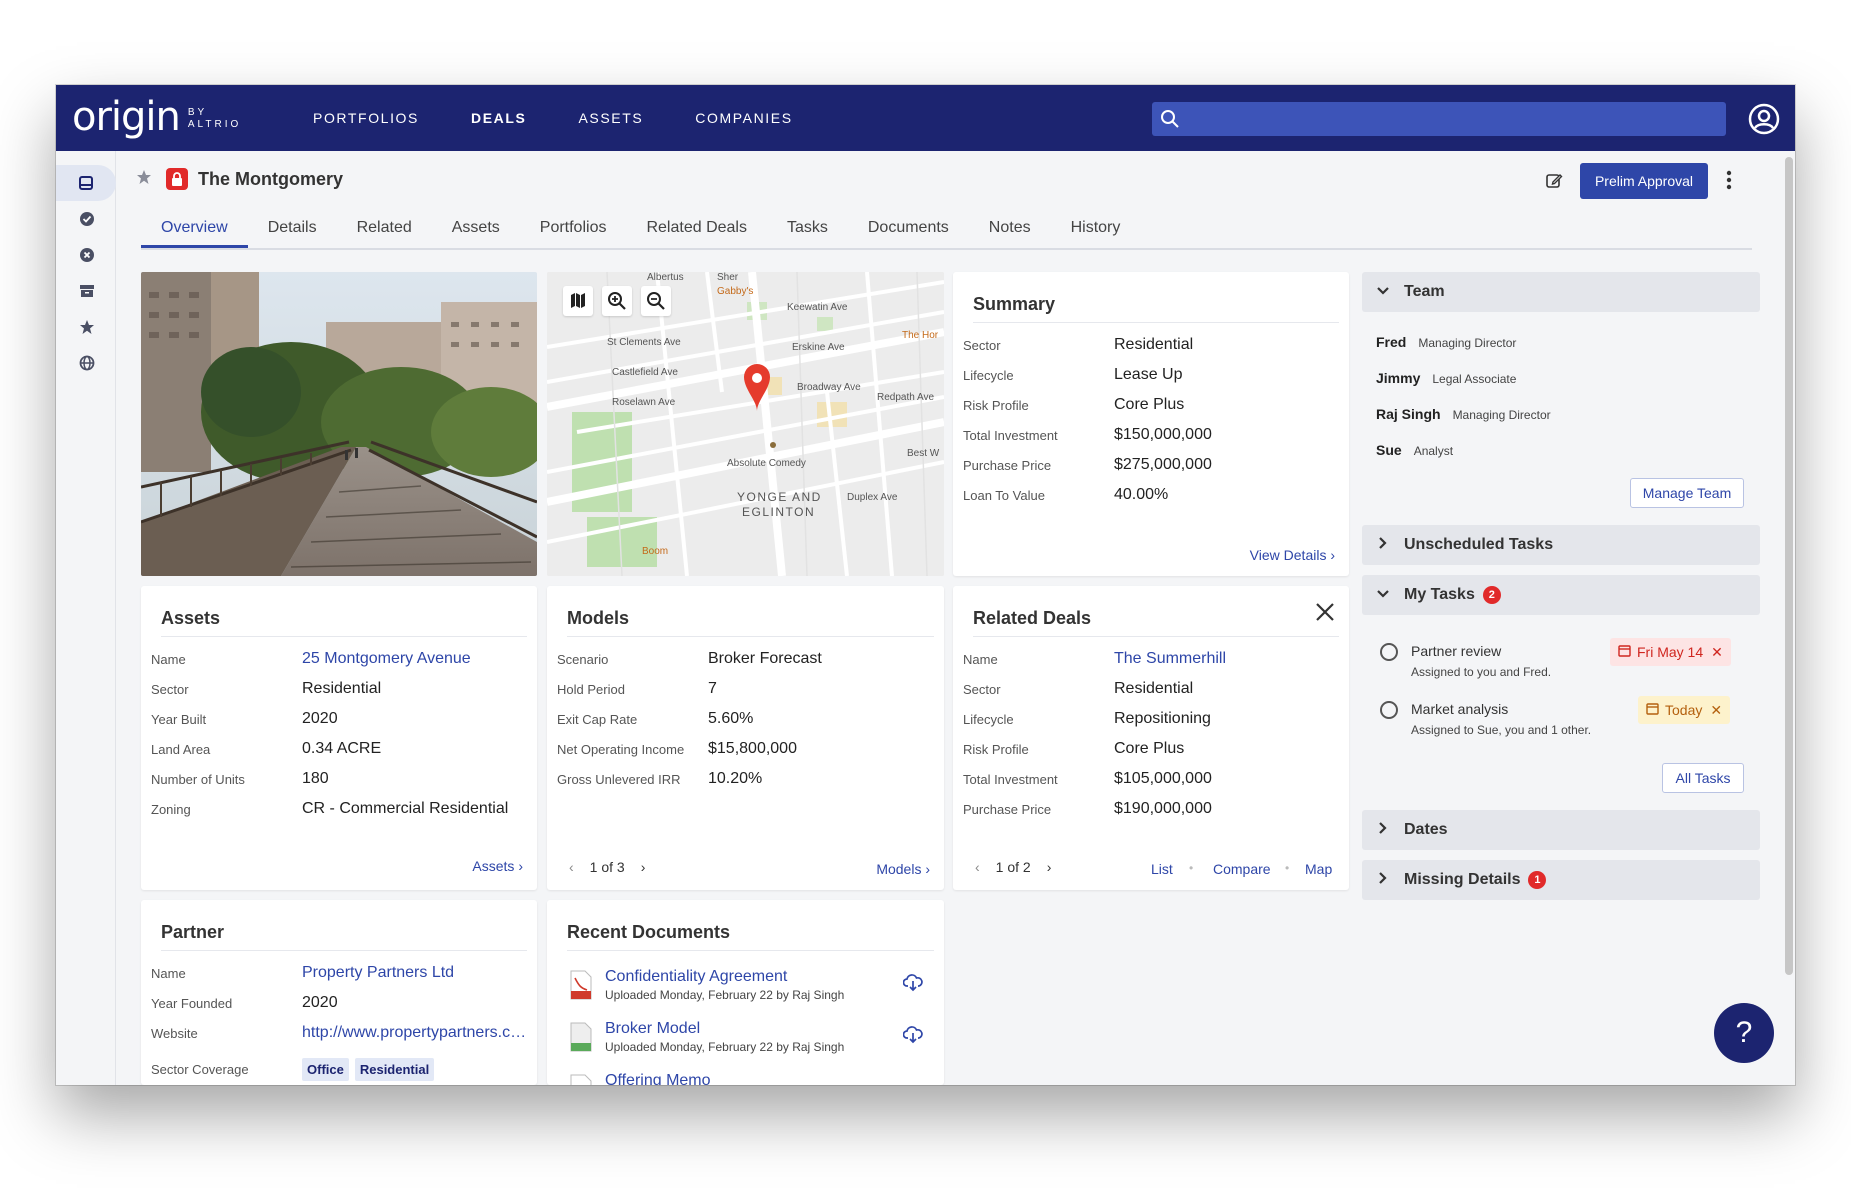 The image size is (1851, 1189). I want to click on website-link: http://www.propertypartners.com, so click(414, 1033).